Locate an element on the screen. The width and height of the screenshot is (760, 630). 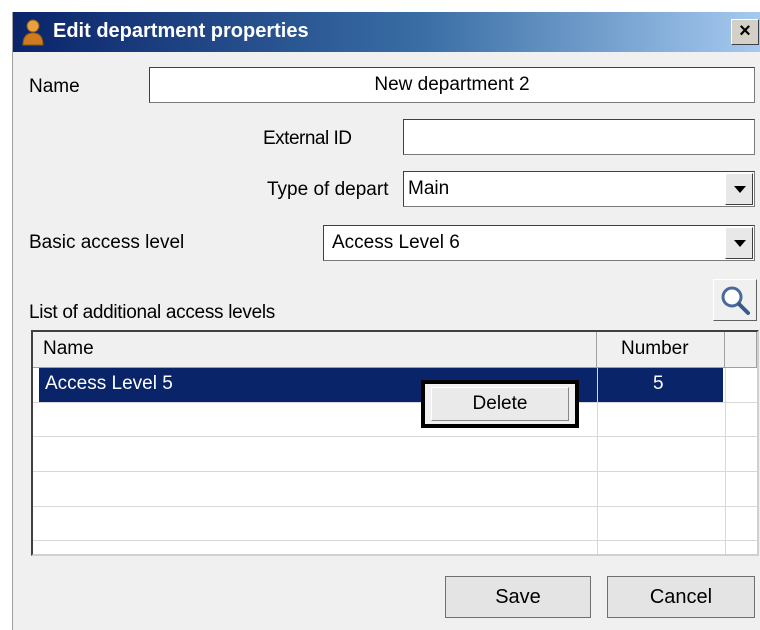
external-id-label: External ID is located at coordinates (307, 138).